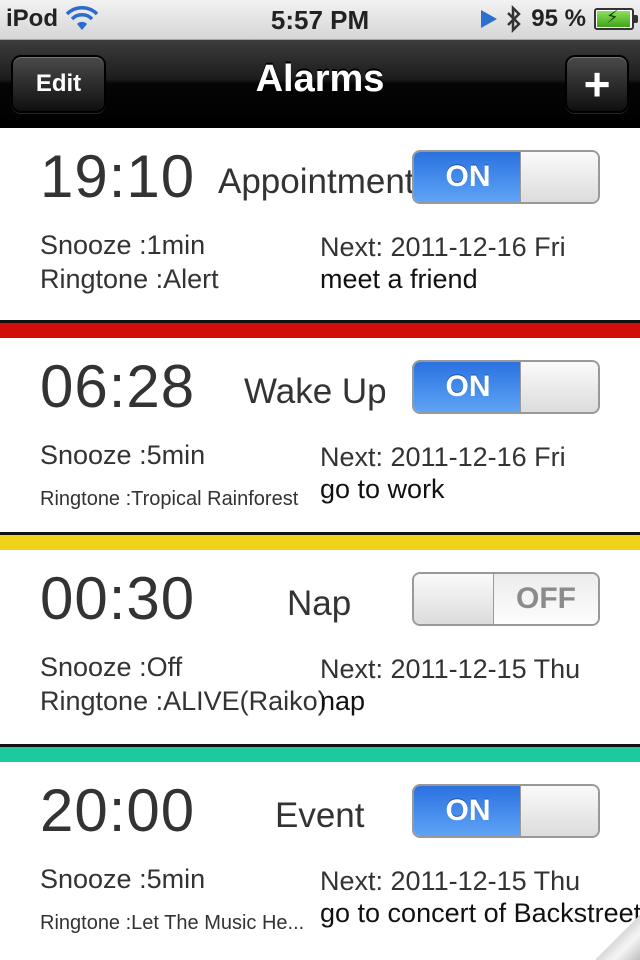  I want to click on alarm-name: Nap, so click(319, 603).